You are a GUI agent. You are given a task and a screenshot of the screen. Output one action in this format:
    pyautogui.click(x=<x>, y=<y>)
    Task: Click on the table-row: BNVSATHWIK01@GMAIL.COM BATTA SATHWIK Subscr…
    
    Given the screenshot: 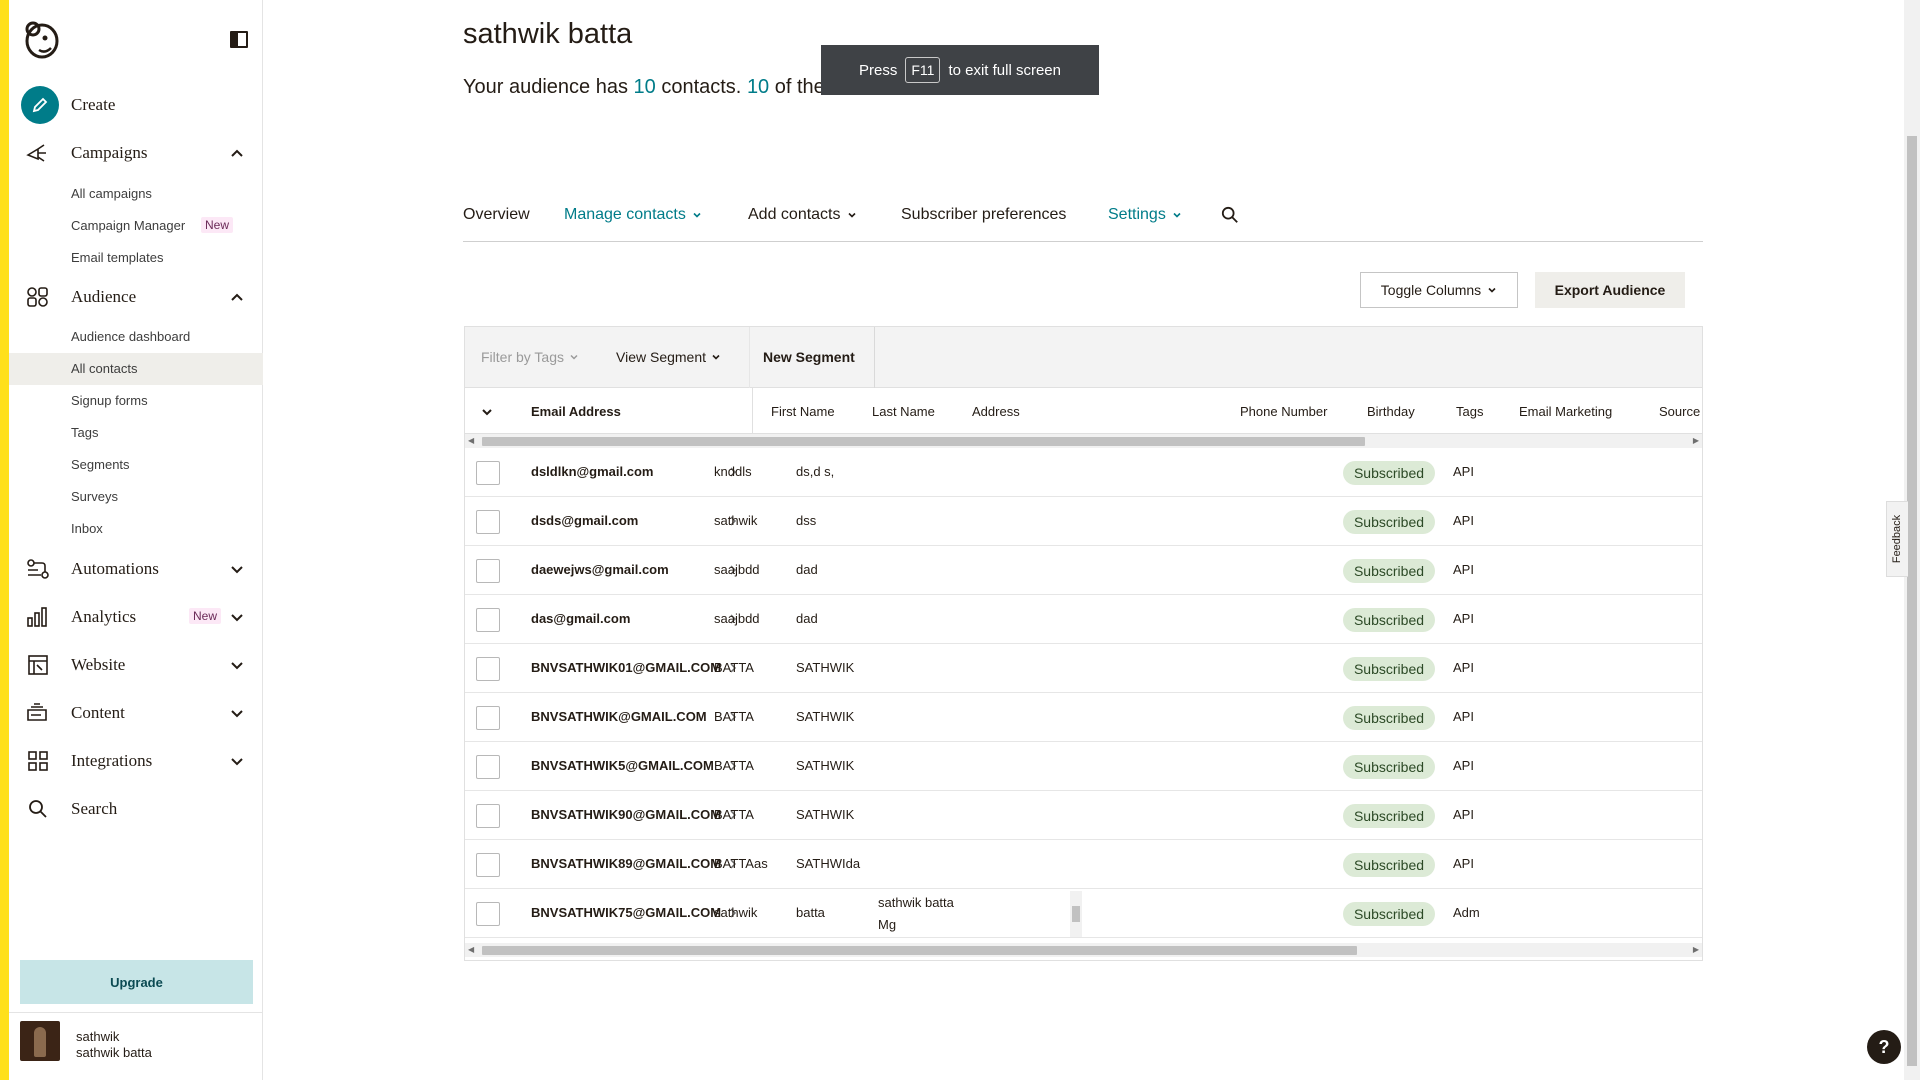 What is the action you would take?
    pyautogui.click(x=1083, y=668)
    